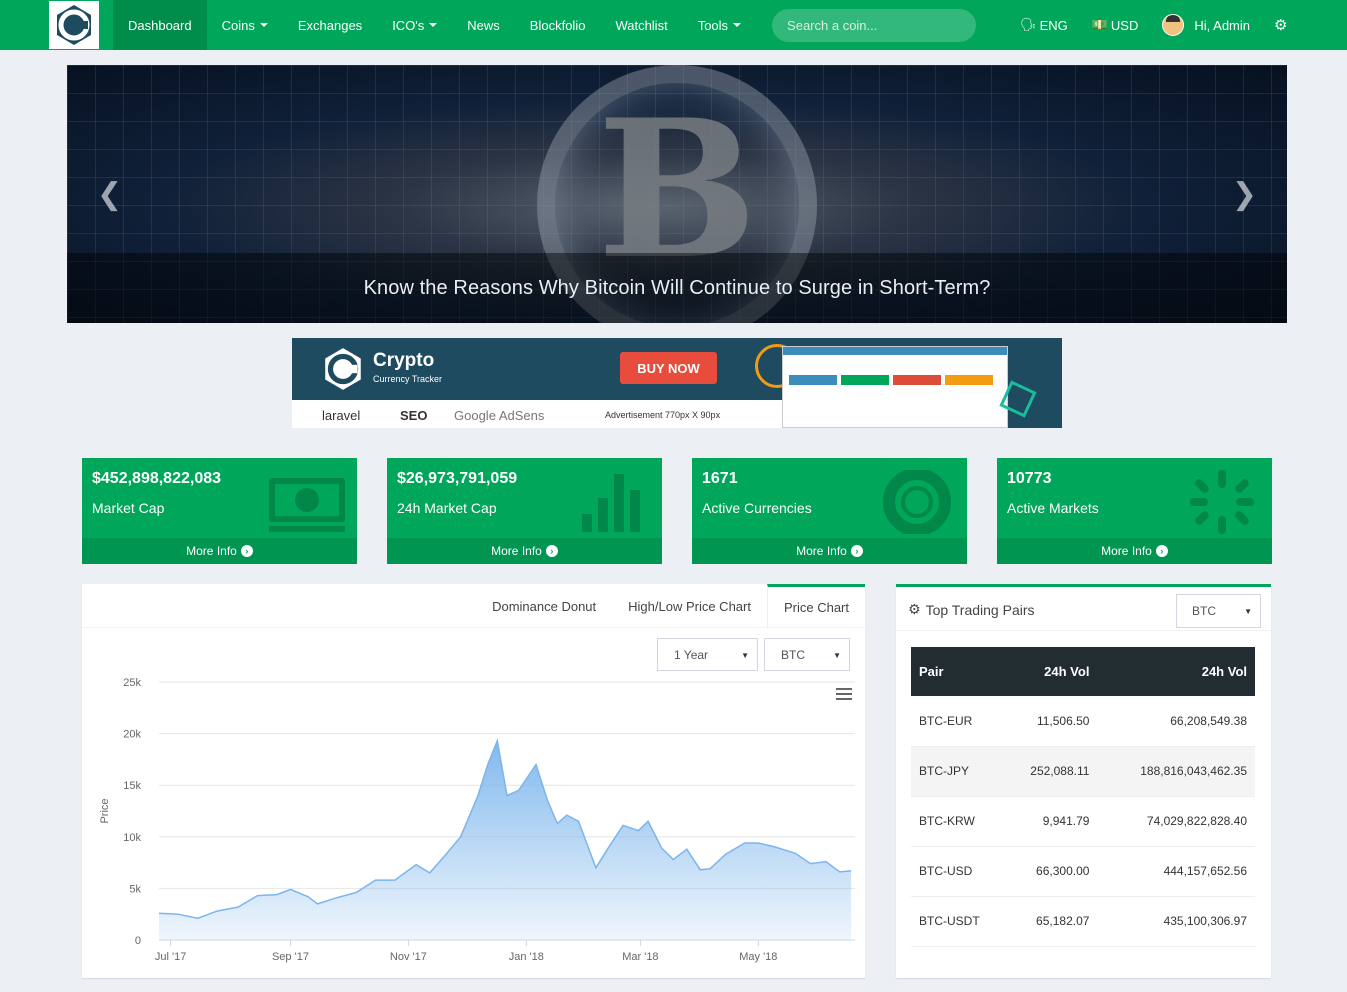 The height and width of the screenshot is (992, 1347). Describe the element at coordinates (219, 511) in the screenshot. I see `market-cap-box: $452,898,822,083 Market Cap More Info ›` at that location.